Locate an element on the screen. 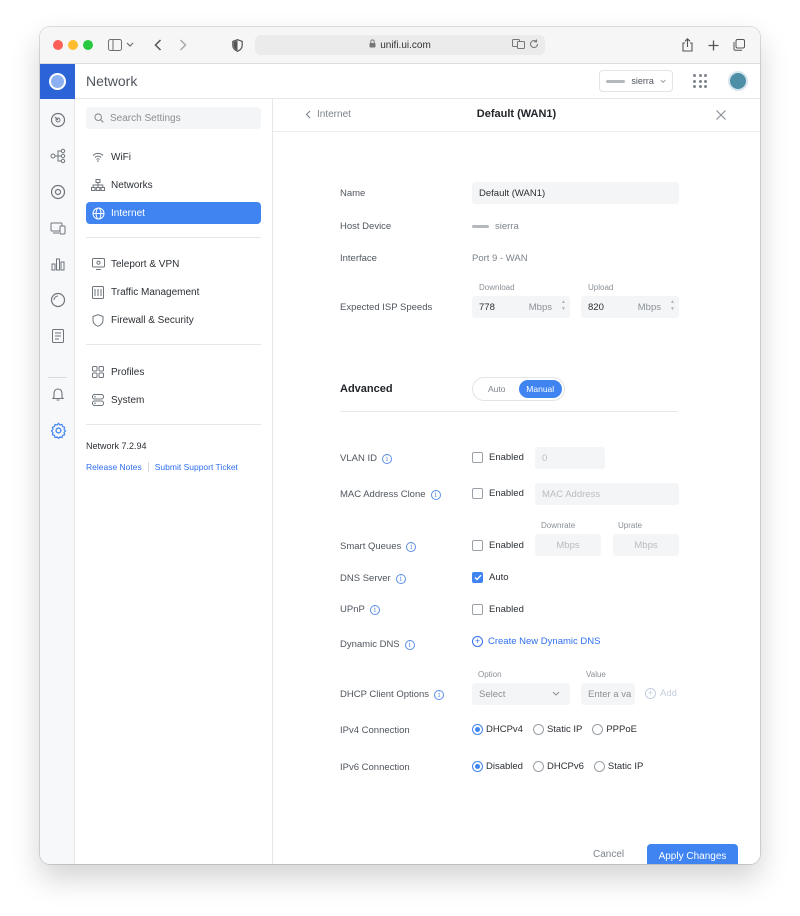 The width and height of the screenshot is (800, 916). devices-icon is located at coordinates (58, 192).